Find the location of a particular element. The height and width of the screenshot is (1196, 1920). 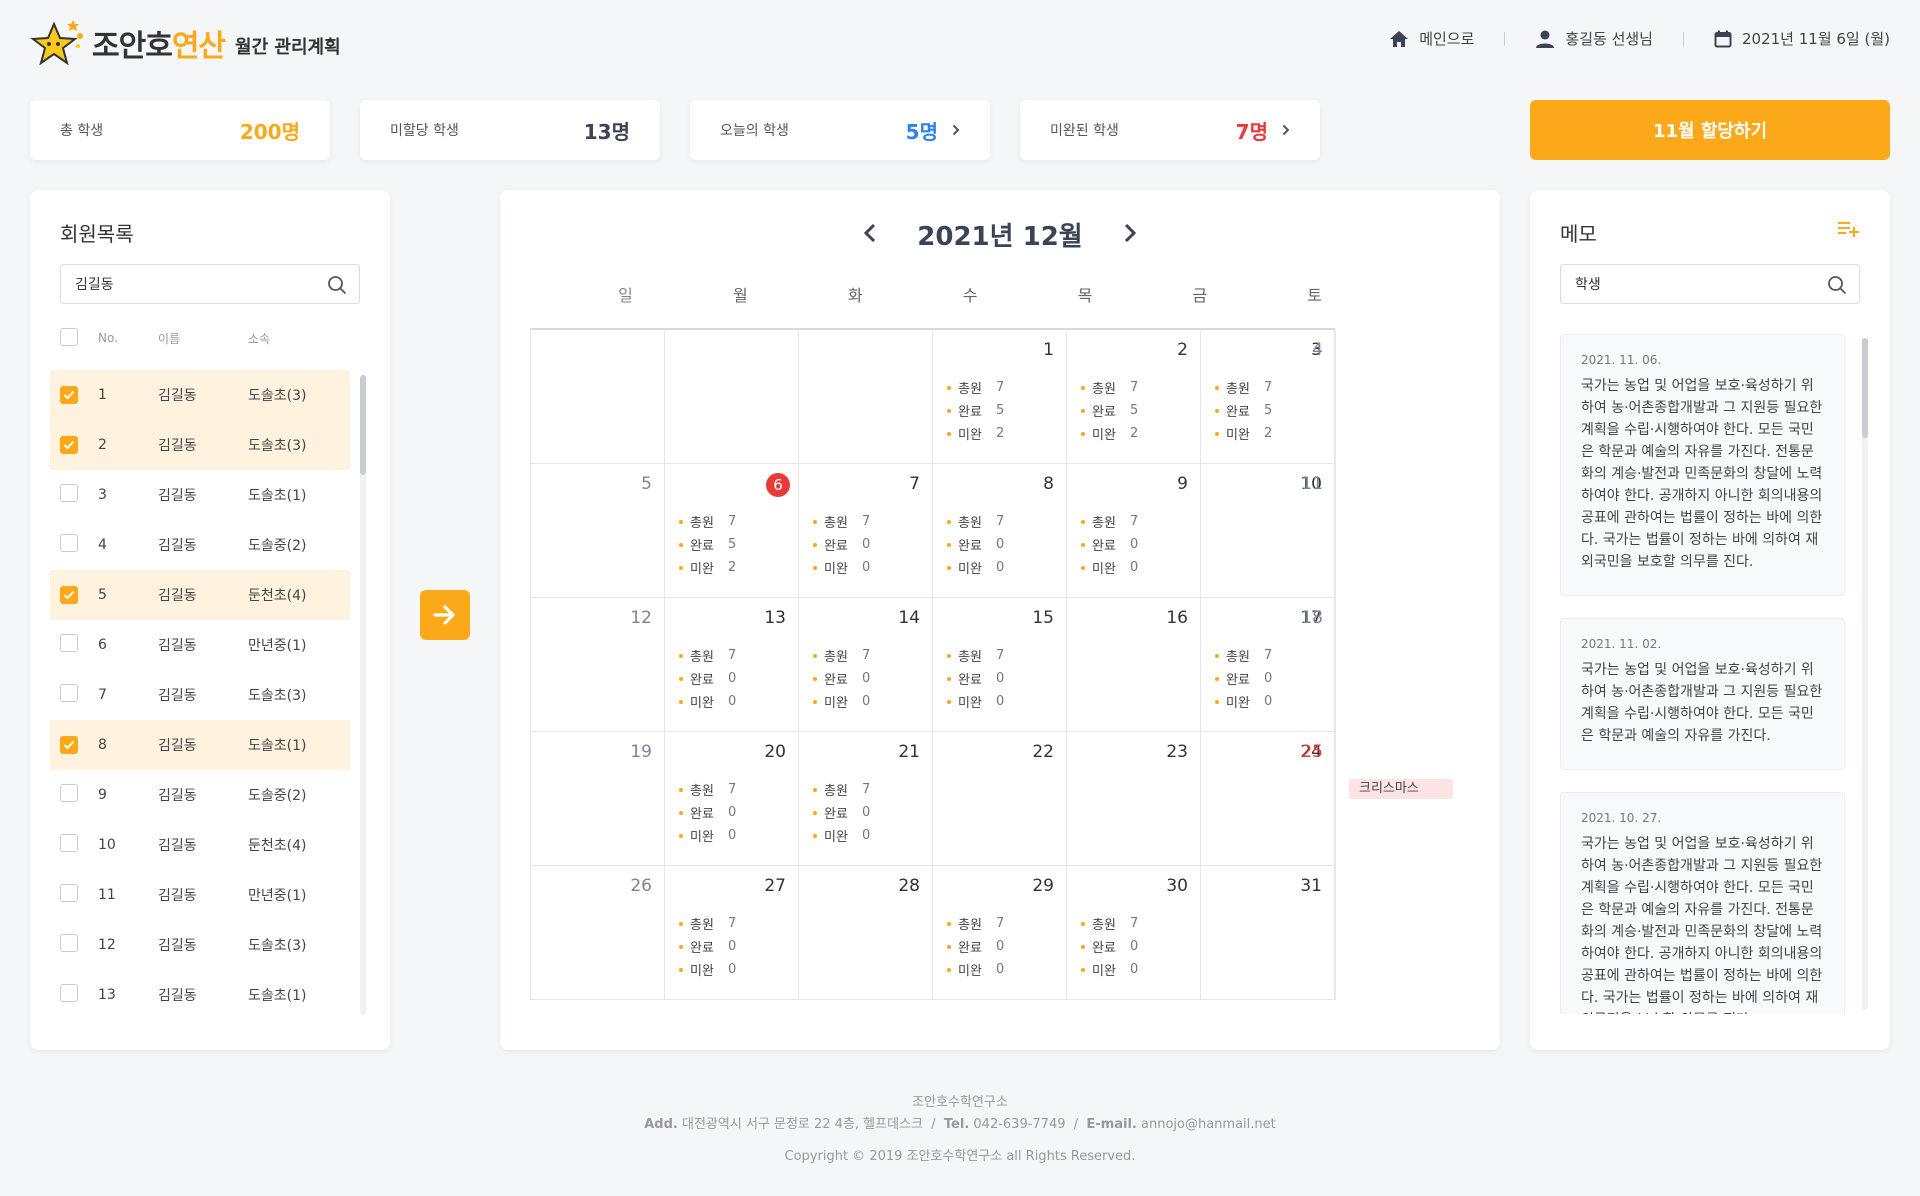

calendar-day-cell: 6 총원 7 완료 5 미완 2 is located at coordinates (732, 531).